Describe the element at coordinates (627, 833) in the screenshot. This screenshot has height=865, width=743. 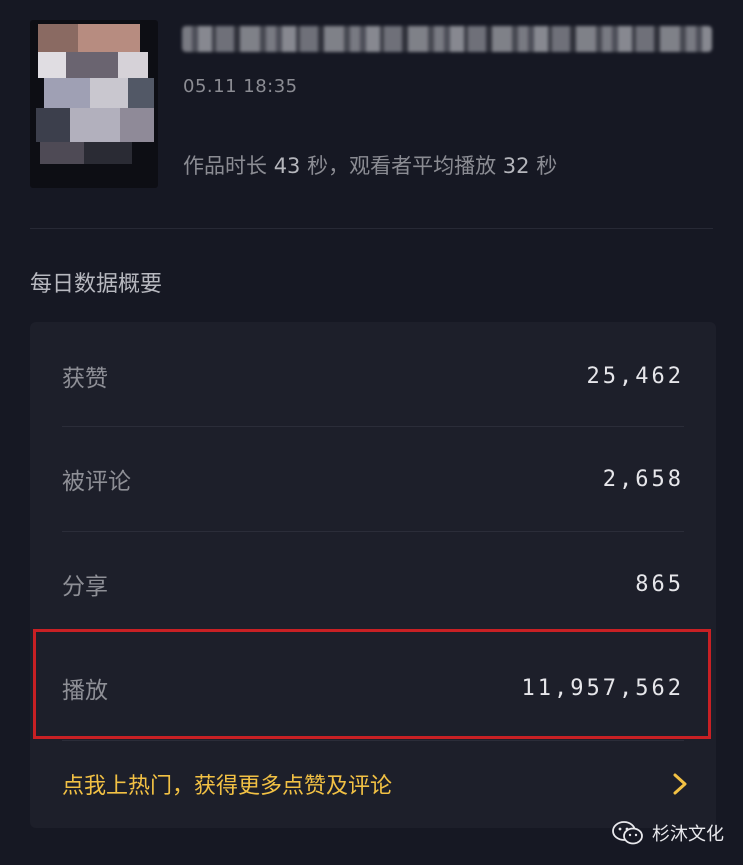
I see `wechat-icon` at that location.